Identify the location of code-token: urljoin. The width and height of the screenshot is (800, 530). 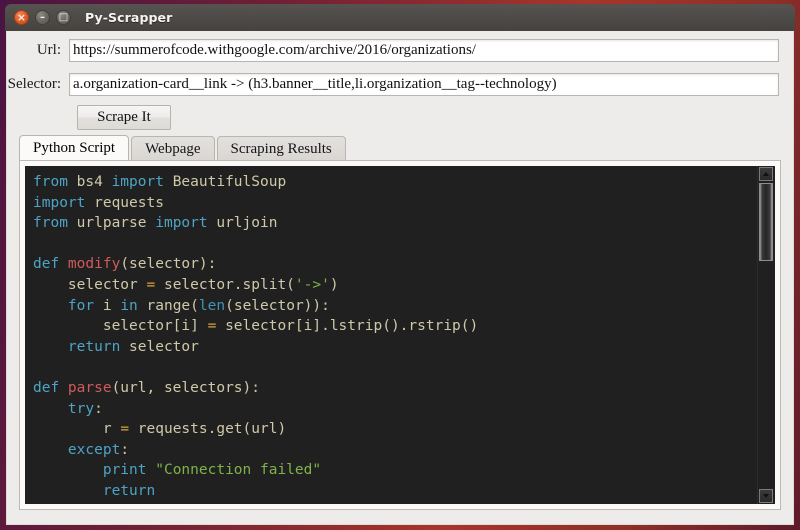
(247, 223).